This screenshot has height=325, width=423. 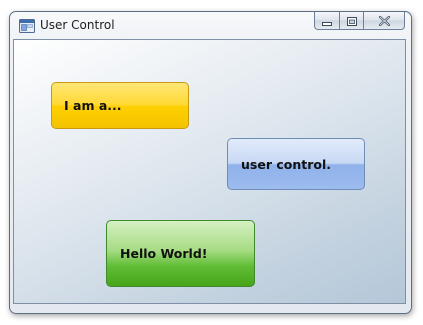 I want to click on maximize-icon, so click(x=351, y=21).